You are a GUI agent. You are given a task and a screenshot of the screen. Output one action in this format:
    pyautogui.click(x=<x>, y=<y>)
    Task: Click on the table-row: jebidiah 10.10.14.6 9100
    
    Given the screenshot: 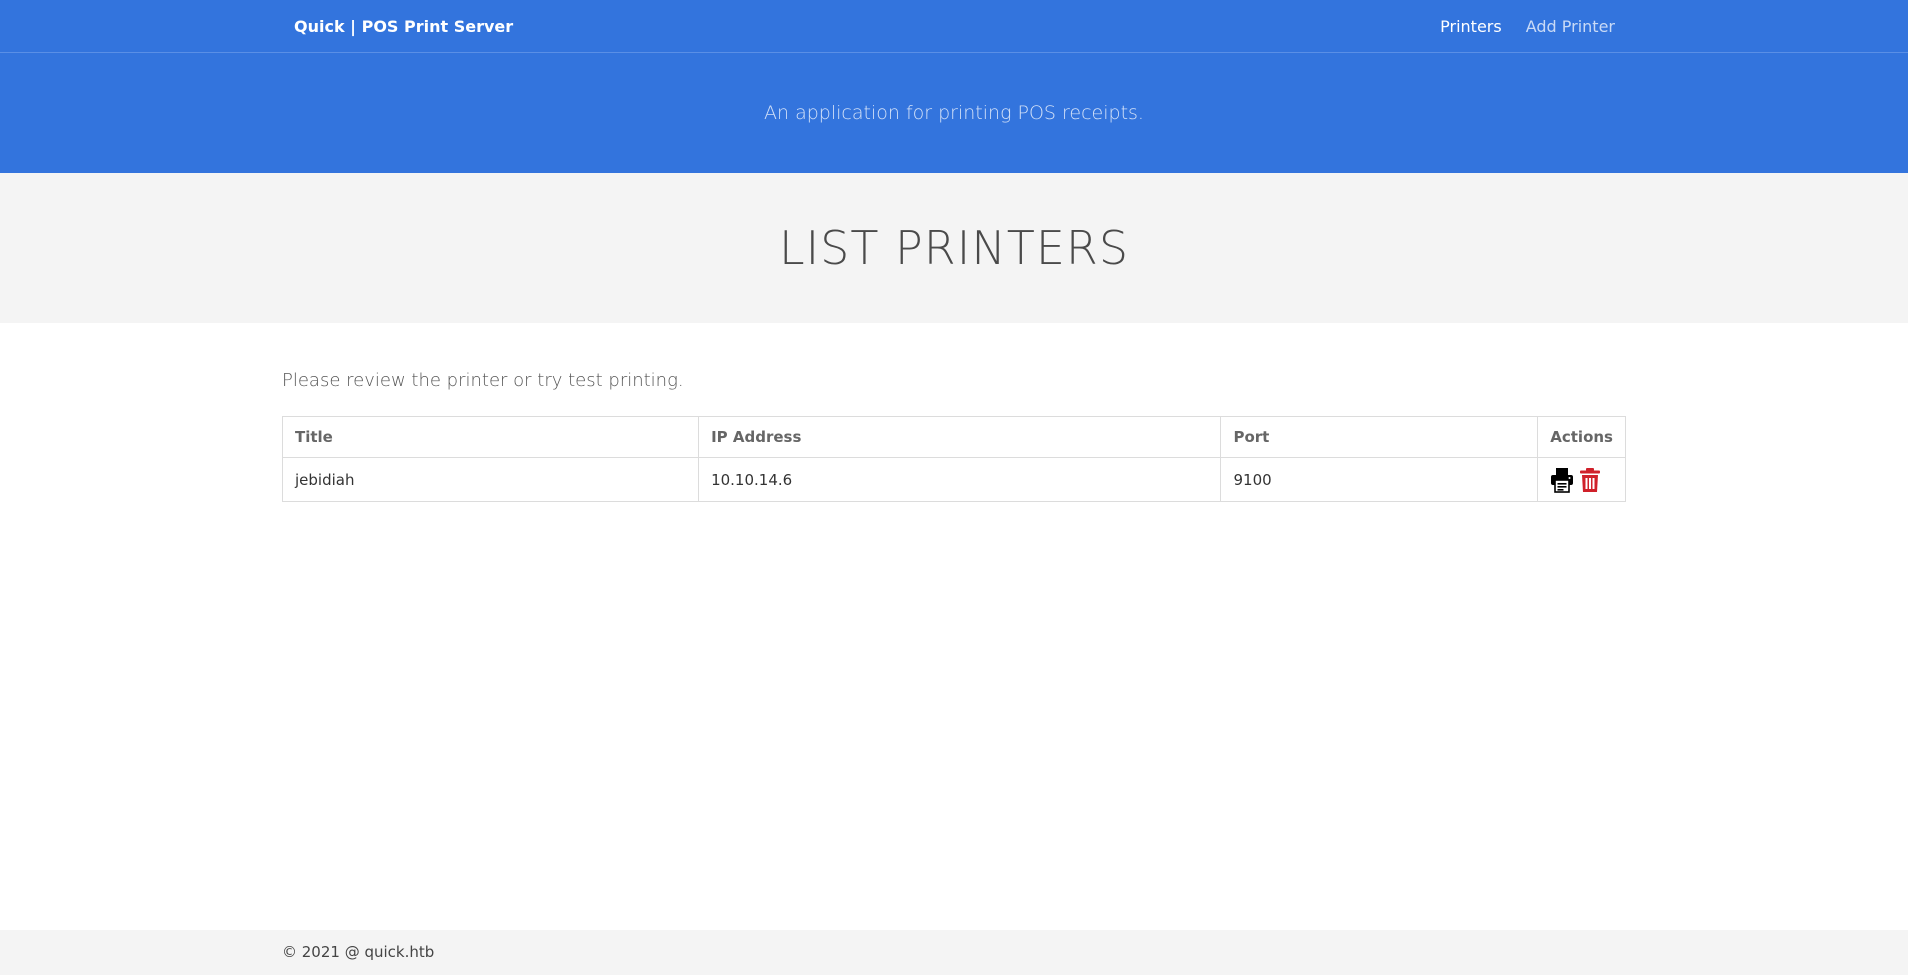 What is the action you would take?
    pyautogui.click(x=953, y=479)
    